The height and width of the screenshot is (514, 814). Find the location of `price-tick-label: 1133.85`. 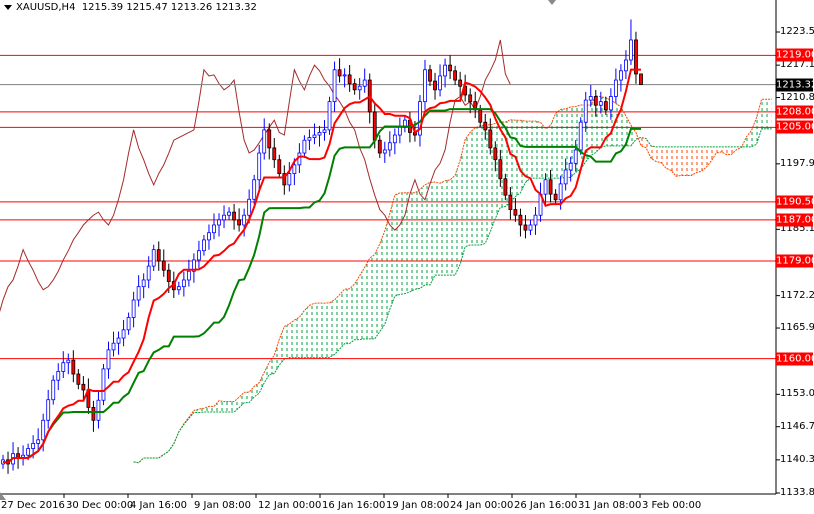

price-tick-label: 1133.85 is located at coordinates (797, 492).